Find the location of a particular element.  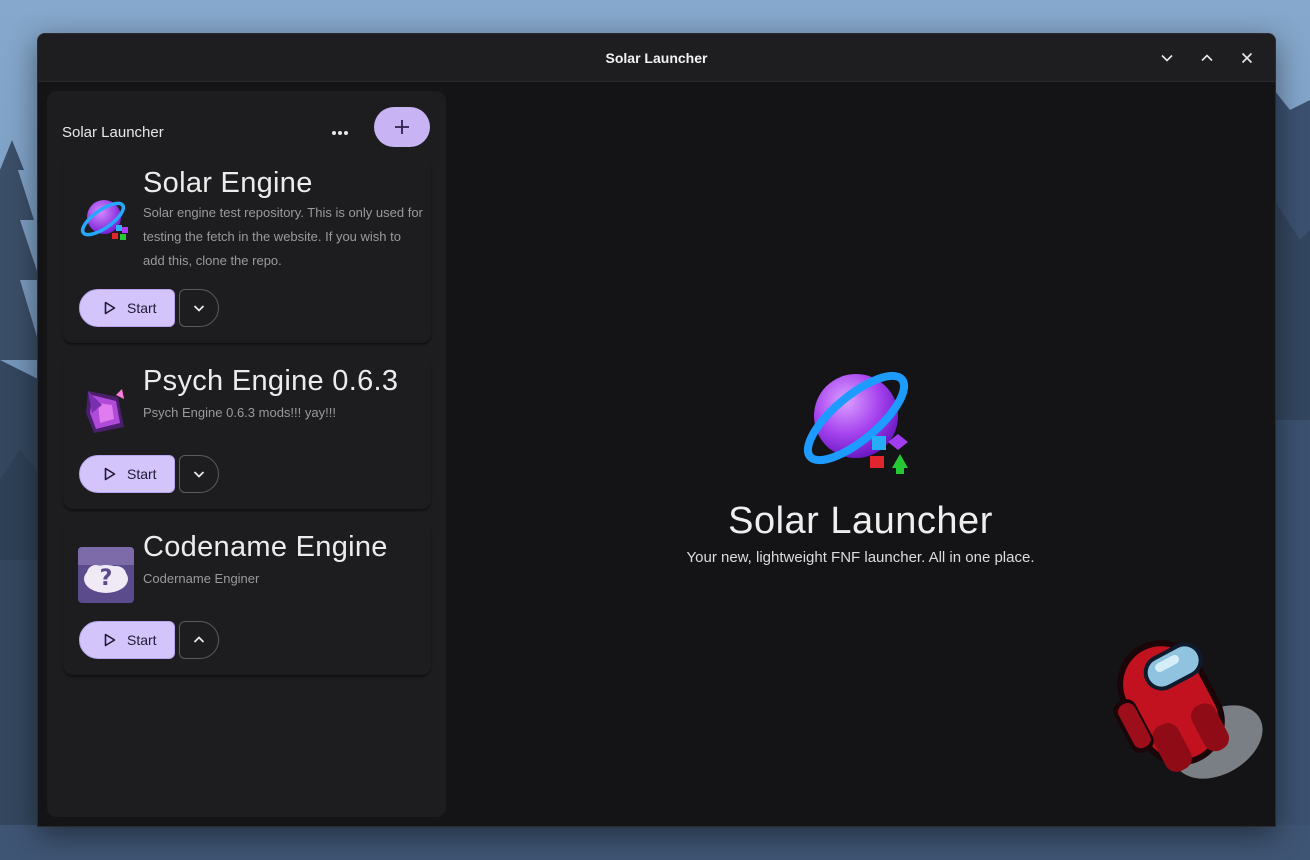

close-icon is located at coordinates (1247, 57).